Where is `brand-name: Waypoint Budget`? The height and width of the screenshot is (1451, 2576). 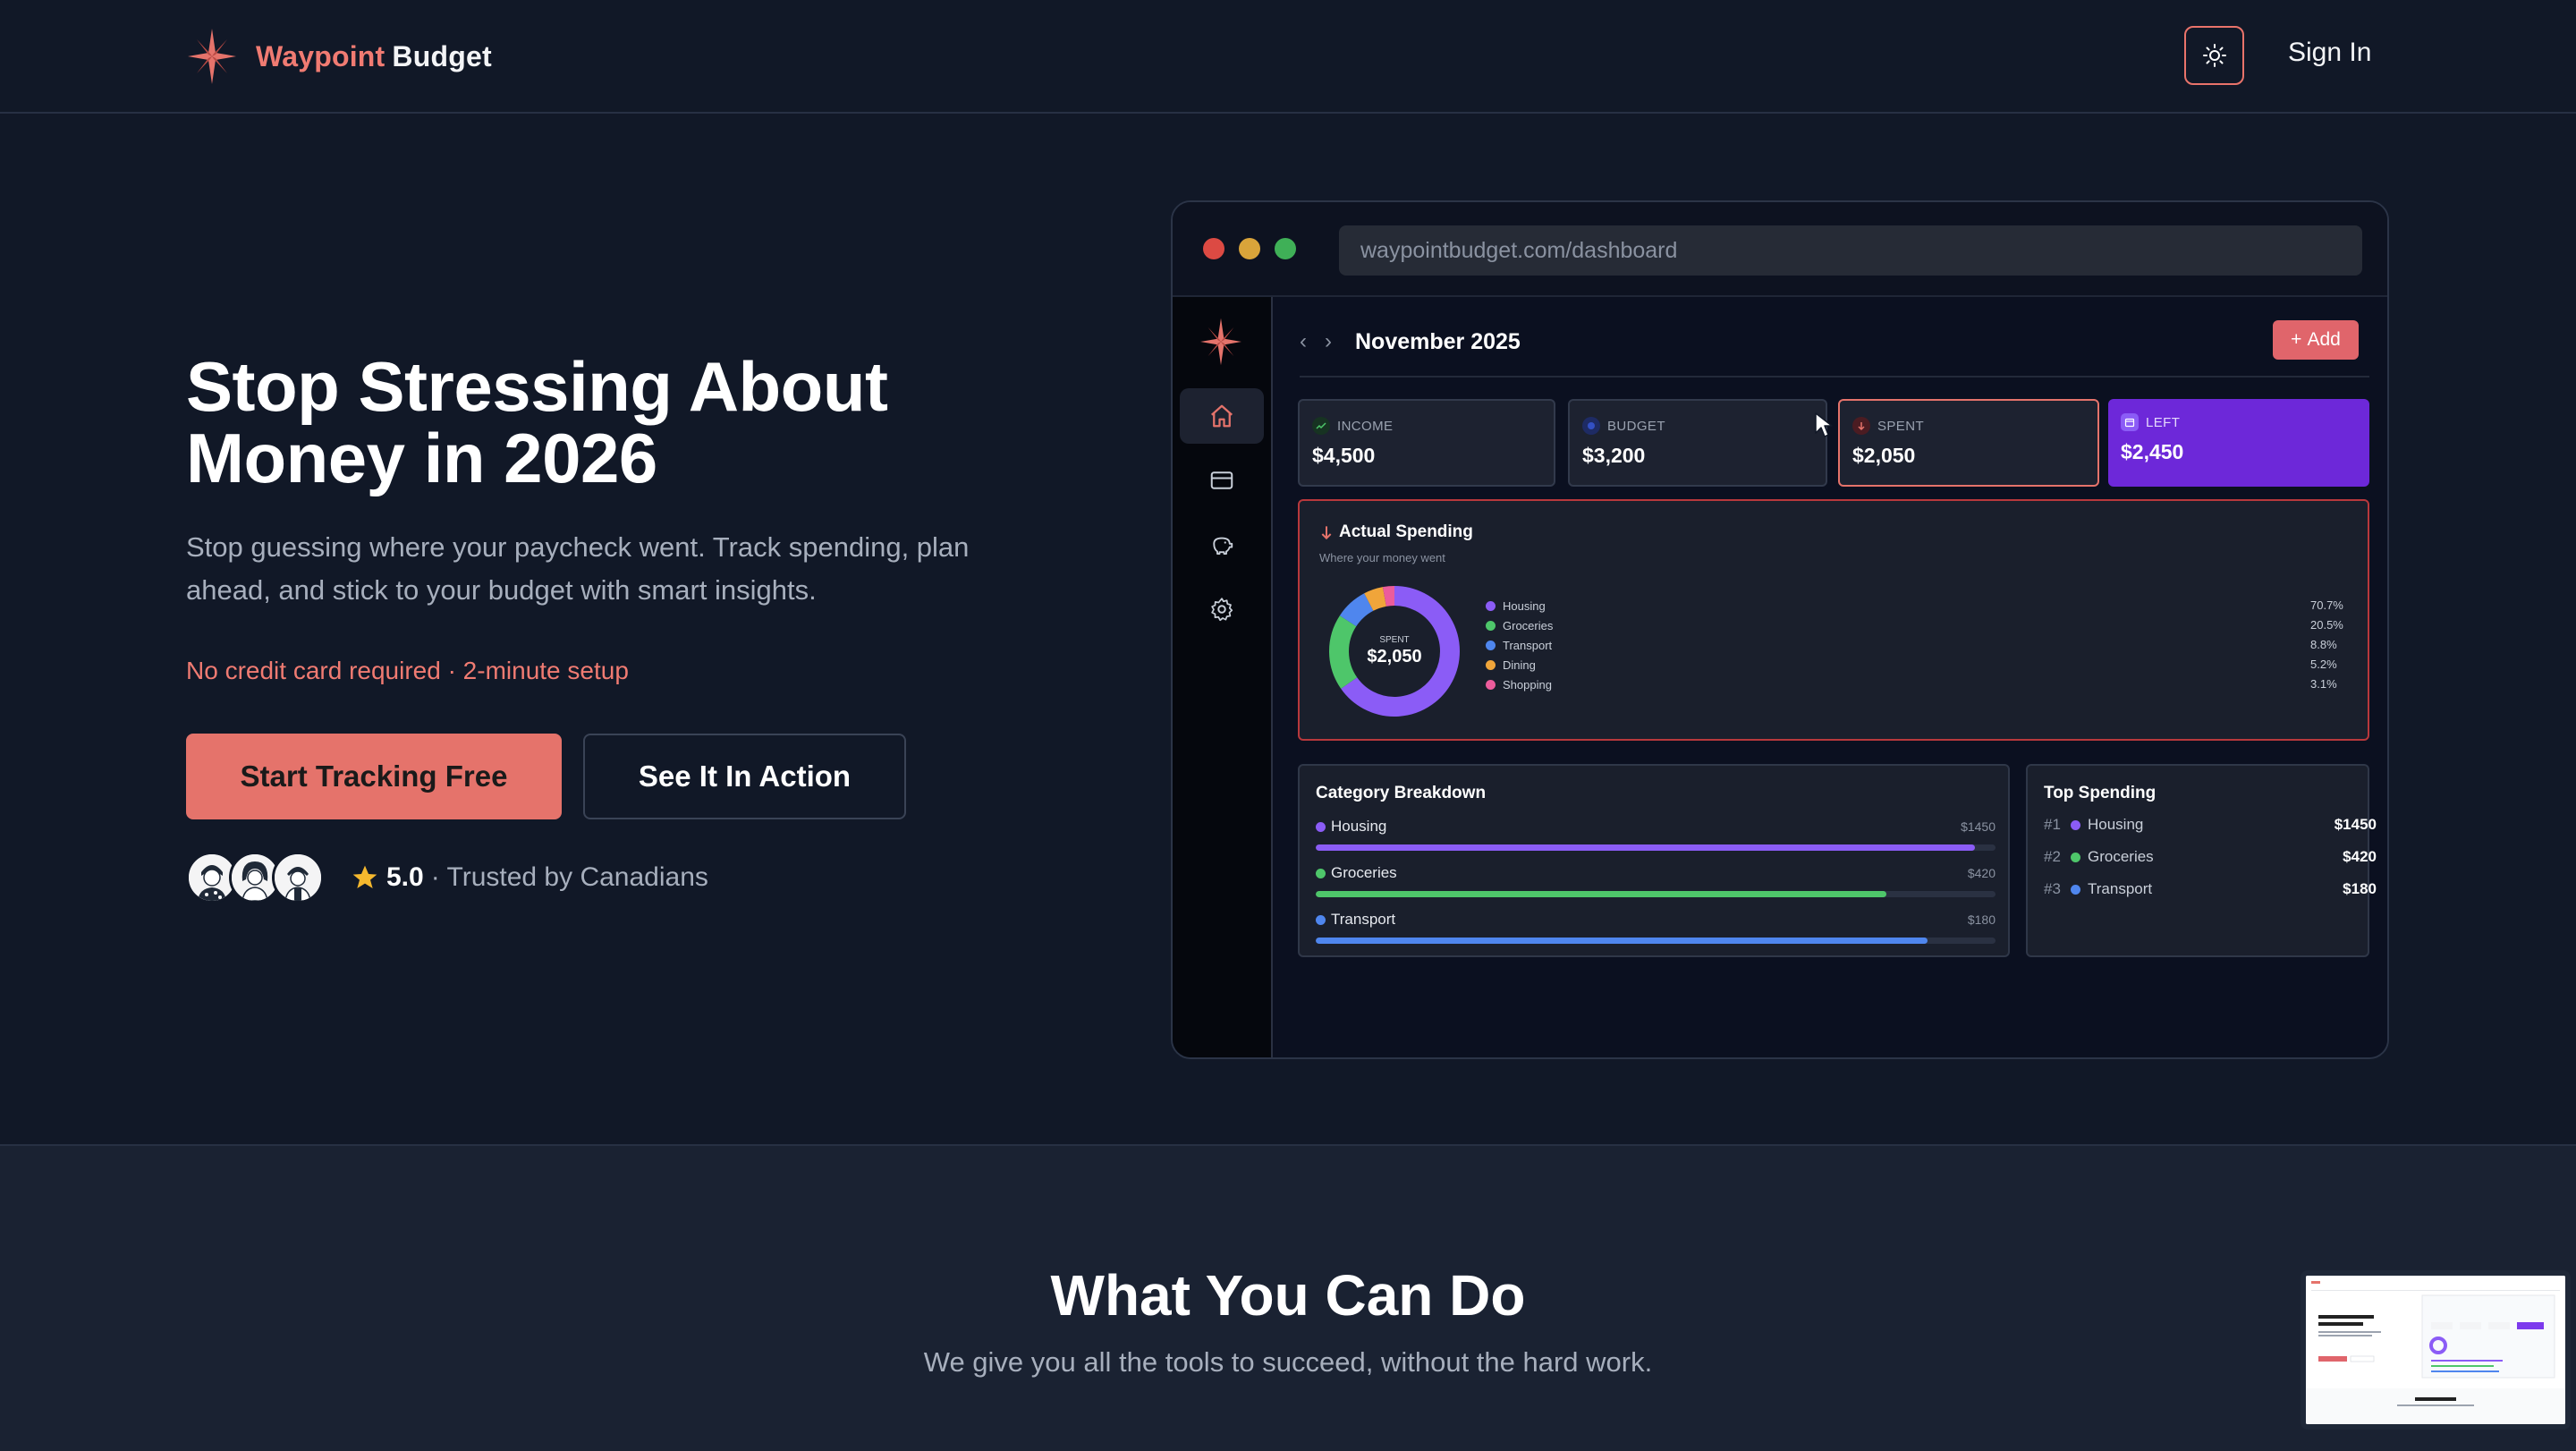
brand-name: Waypoint Budget is located at coordinates (374, 56).